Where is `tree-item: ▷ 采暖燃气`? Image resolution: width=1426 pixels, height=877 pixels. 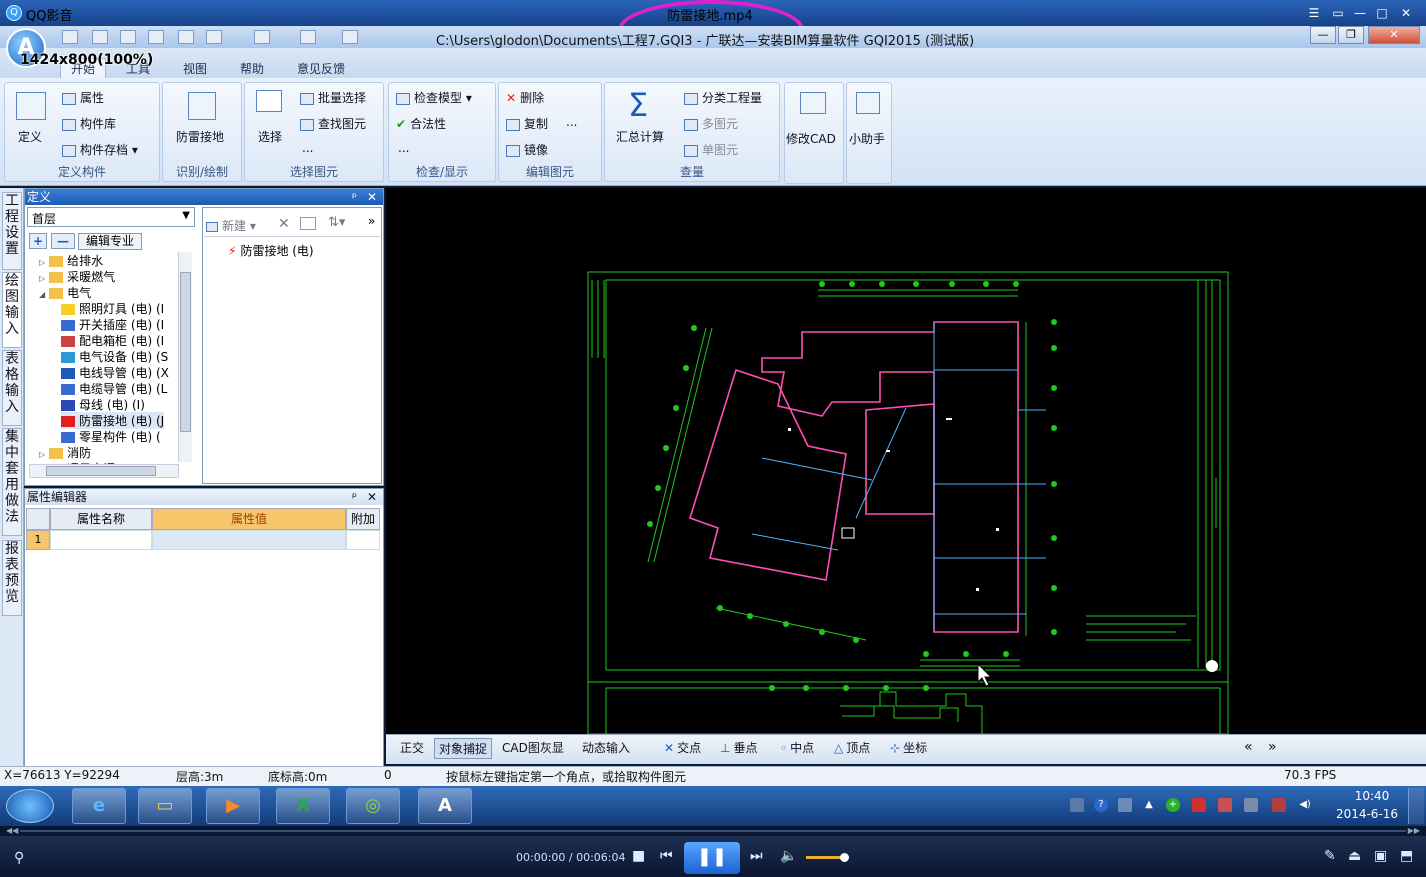 tree-item: ▷ 采暖燃气 is located at coordinates (77, 276).